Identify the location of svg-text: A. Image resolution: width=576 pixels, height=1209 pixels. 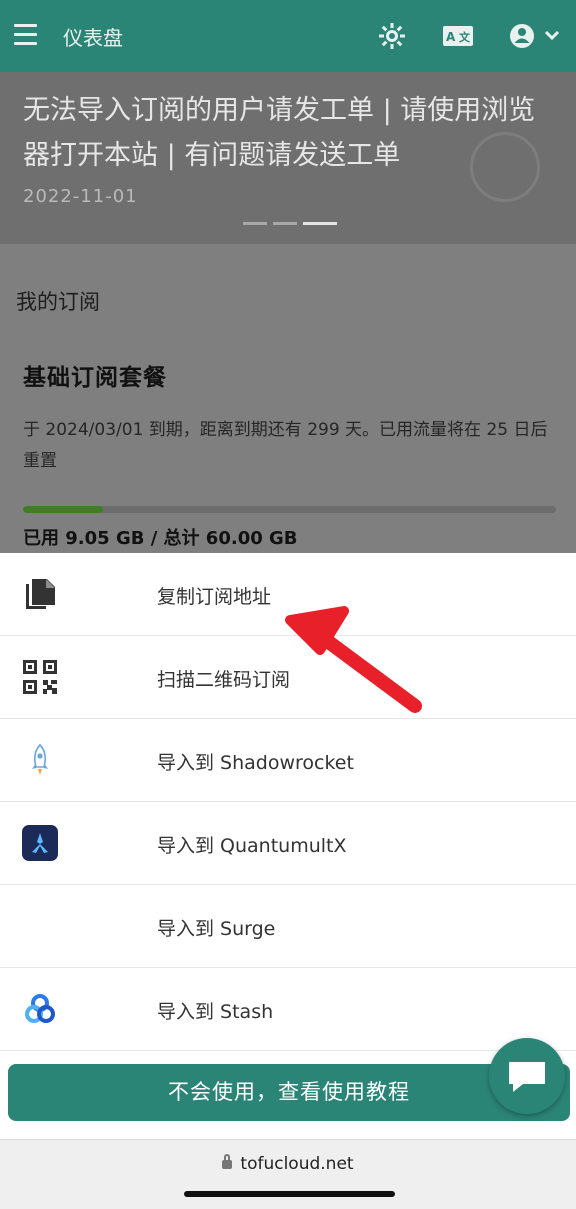
(451, 37).